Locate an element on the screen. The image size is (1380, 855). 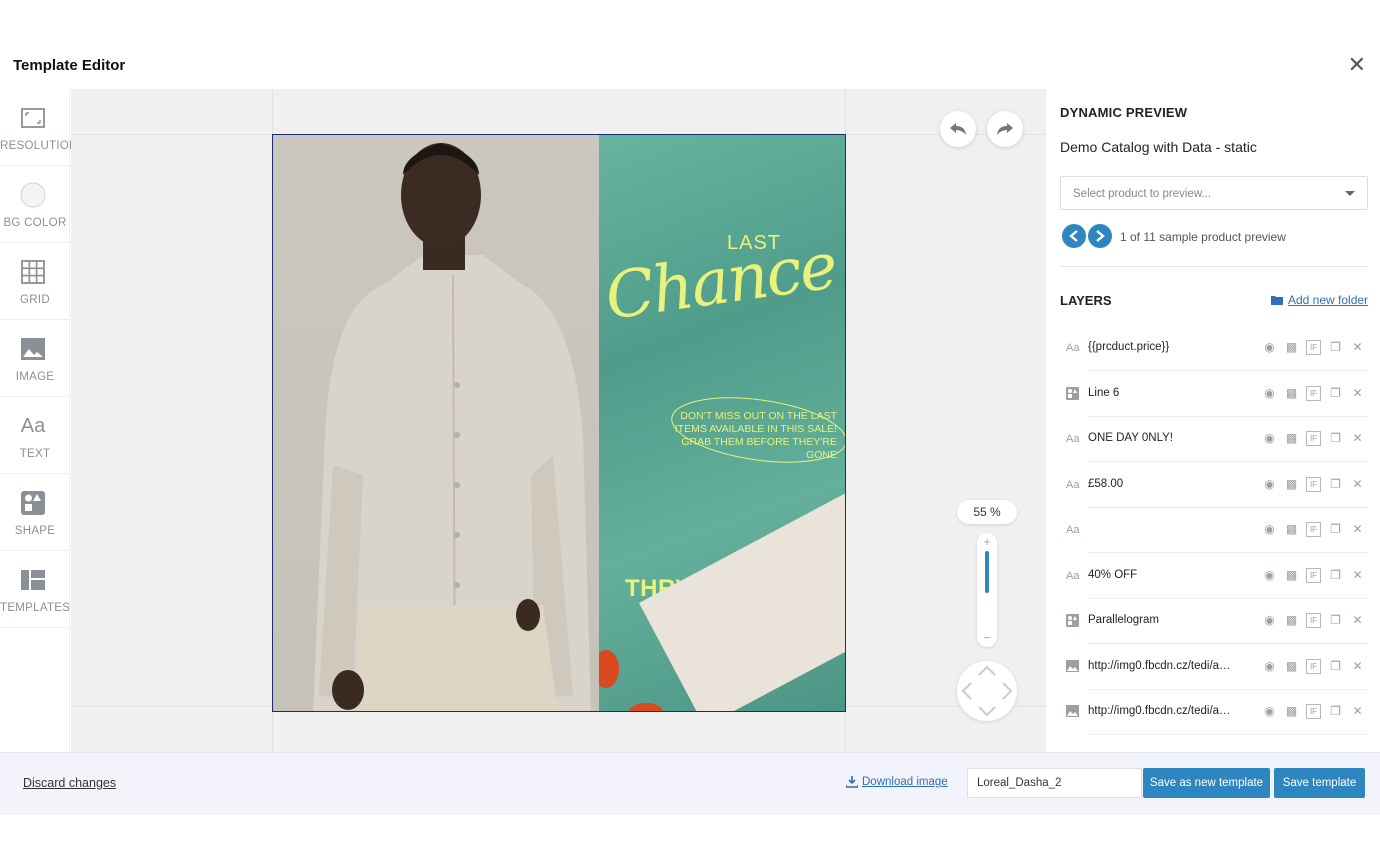
text-icon: Aa is located at coordinates (33, 426).